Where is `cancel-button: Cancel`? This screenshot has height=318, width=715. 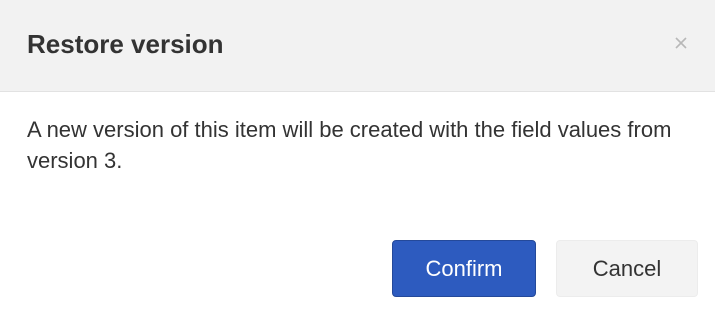 cancel-button: Cancel is located at coordinates (627, 268).